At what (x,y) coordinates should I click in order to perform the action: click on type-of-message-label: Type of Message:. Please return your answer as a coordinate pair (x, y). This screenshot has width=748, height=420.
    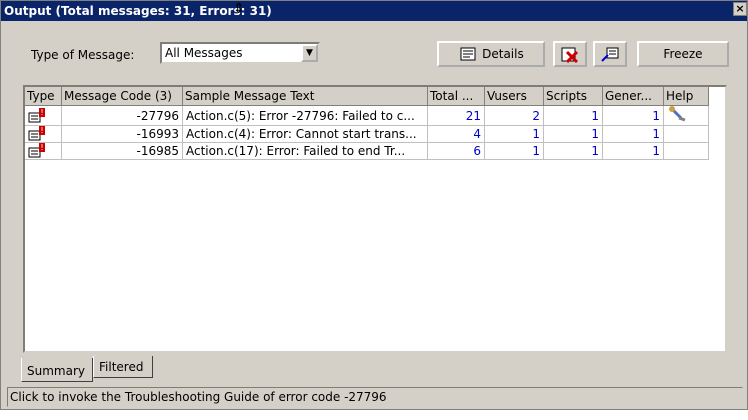
    Looking at the image, I should click on (83, 55).